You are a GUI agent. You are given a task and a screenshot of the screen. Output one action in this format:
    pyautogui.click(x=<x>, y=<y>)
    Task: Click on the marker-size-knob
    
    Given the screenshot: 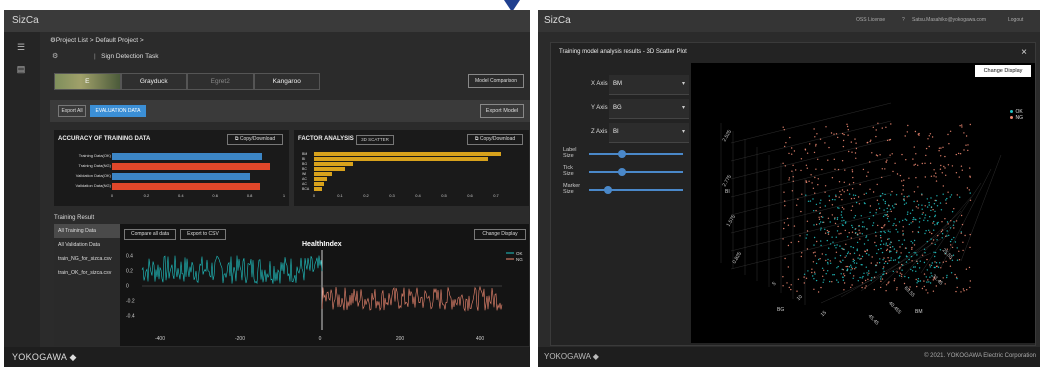 What is the action you would take?
    pyautogui.click(x=607, y=189)
    